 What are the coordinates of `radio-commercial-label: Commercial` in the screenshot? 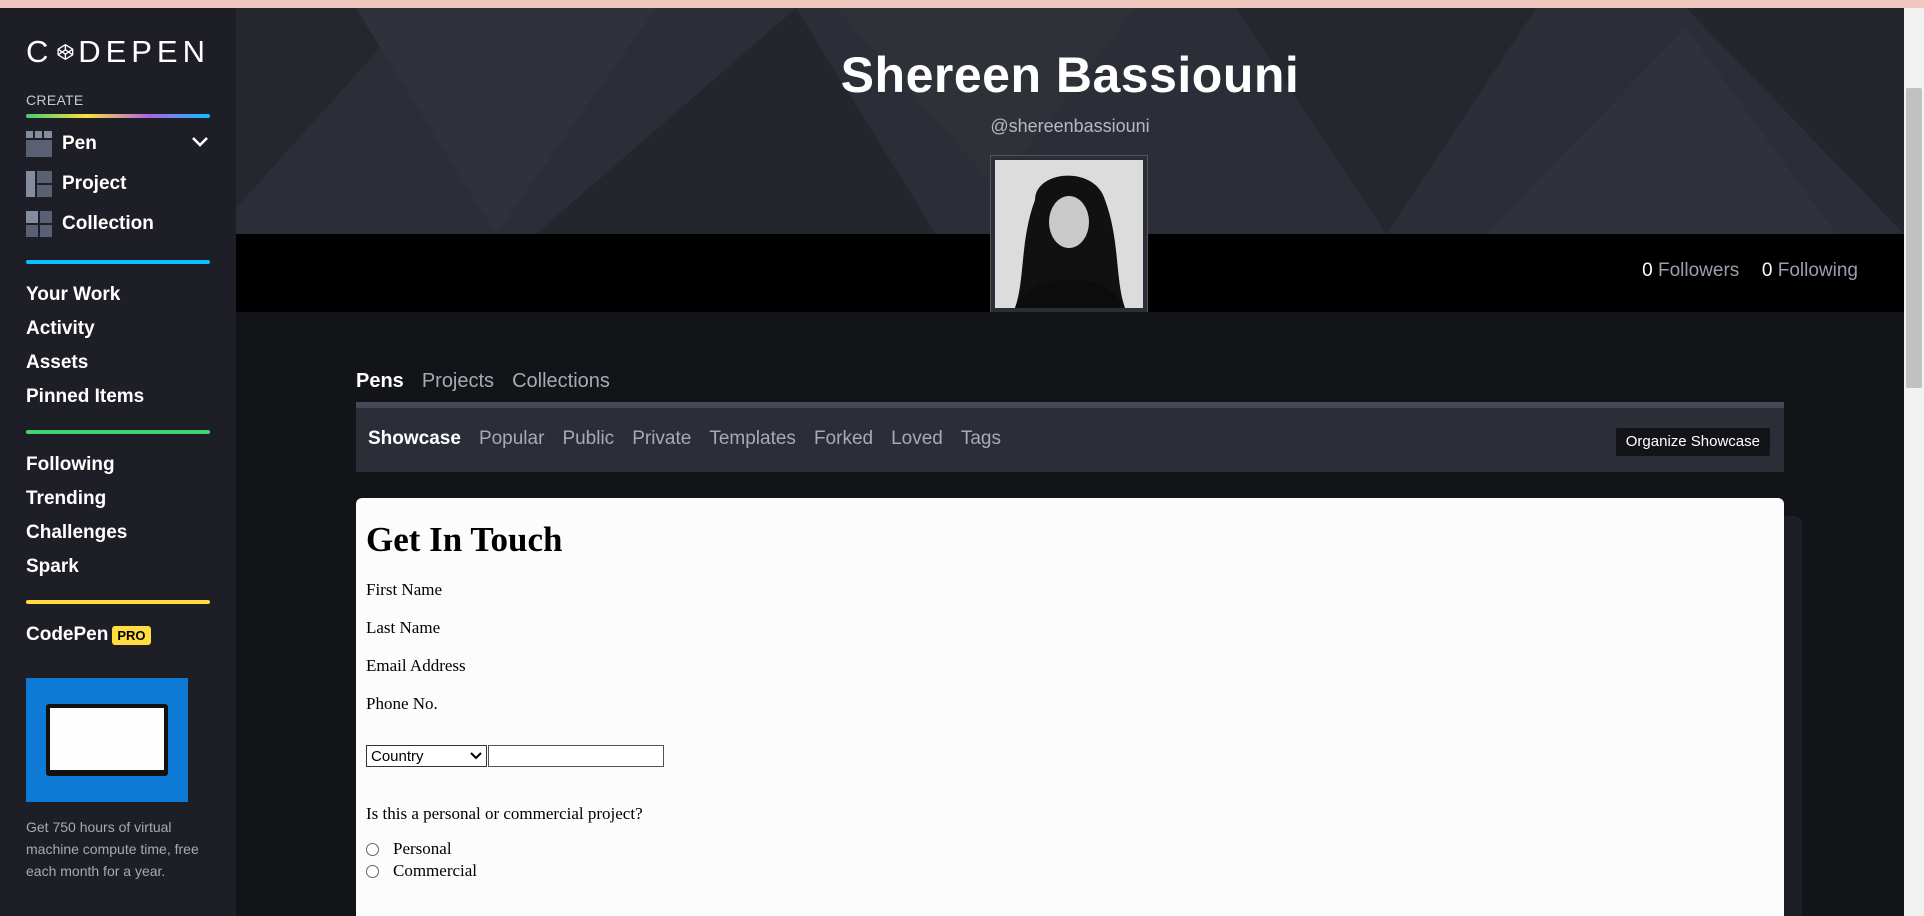 It's located at (435, 870).